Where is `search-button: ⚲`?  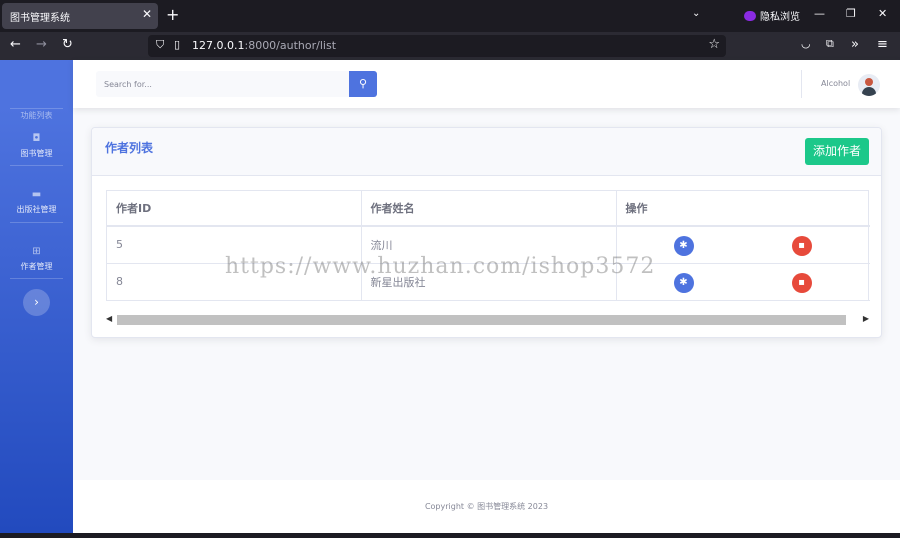 search-button: ⚲ is located at coordinates (363, 84).